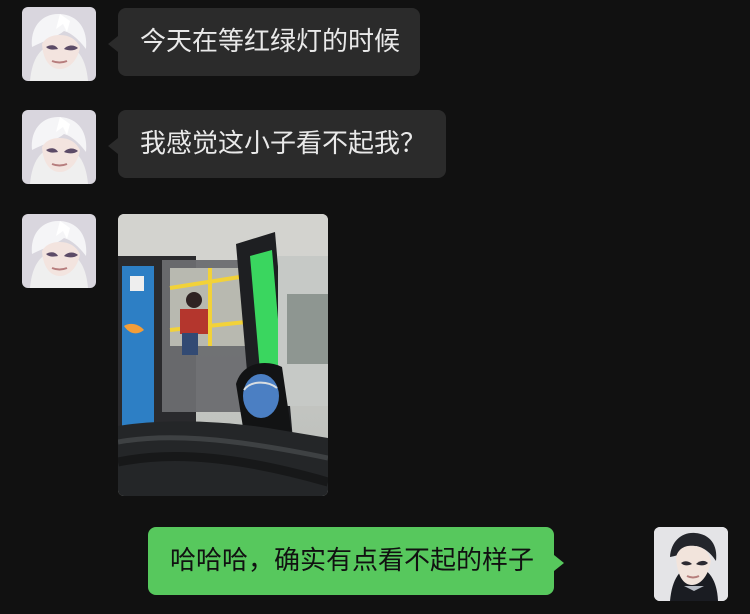  Describe the element at coordinates (352, 561) in the screenshot. I see `message-text: 哈哈哈，确实有点看不起的样子` at that location.